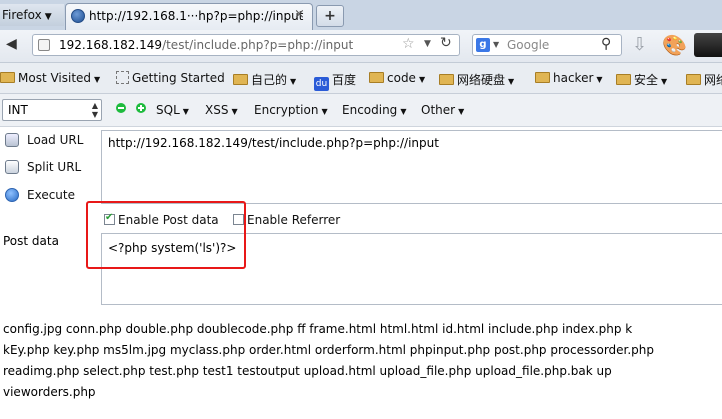 Image resolution: width=722 pixels, height=419 pixels. Describe the element at coordinates (361, 78) in the screenshot. I see `bookmarks-toolbar` at that location.